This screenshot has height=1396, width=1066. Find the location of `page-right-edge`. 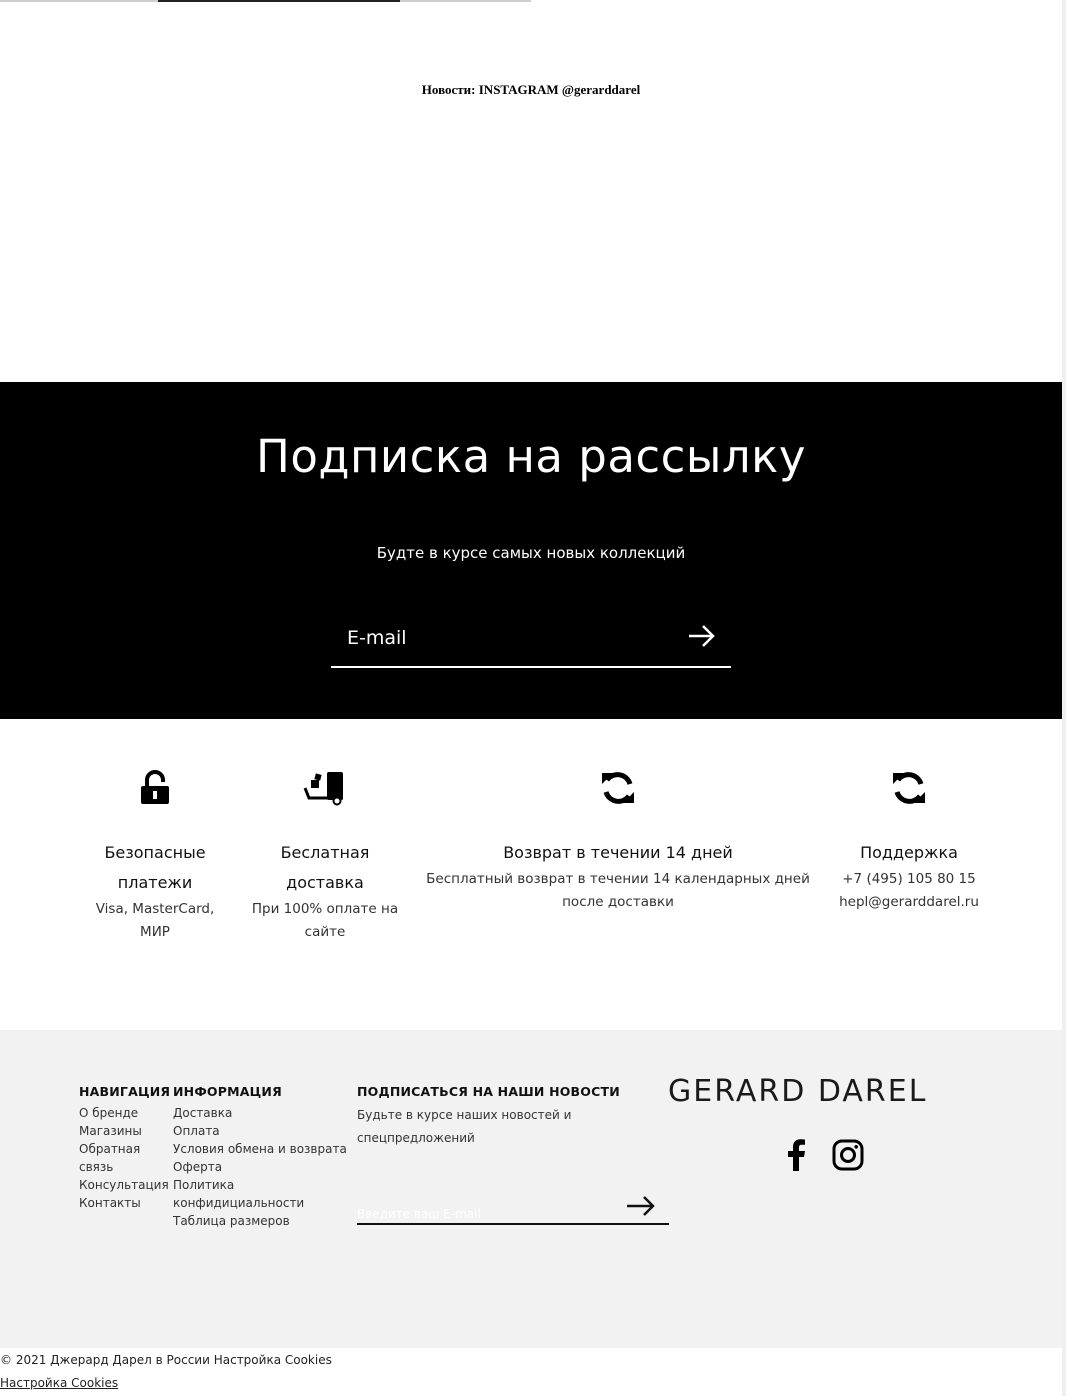

page-right-edge is located at coordinates (1064, 698).